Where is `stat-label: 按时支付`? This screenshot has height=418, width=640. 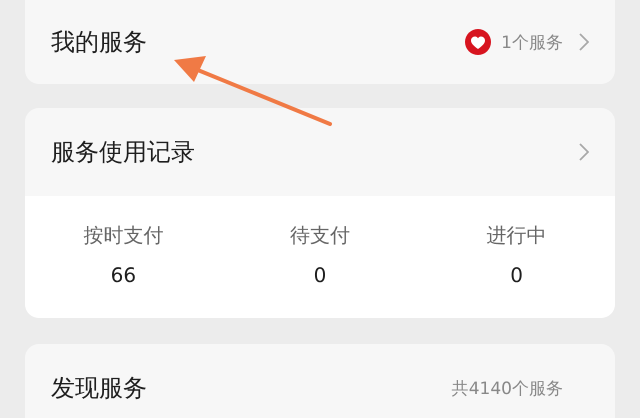
stat-label: 按时支付 is located at coordinates (123, 235).